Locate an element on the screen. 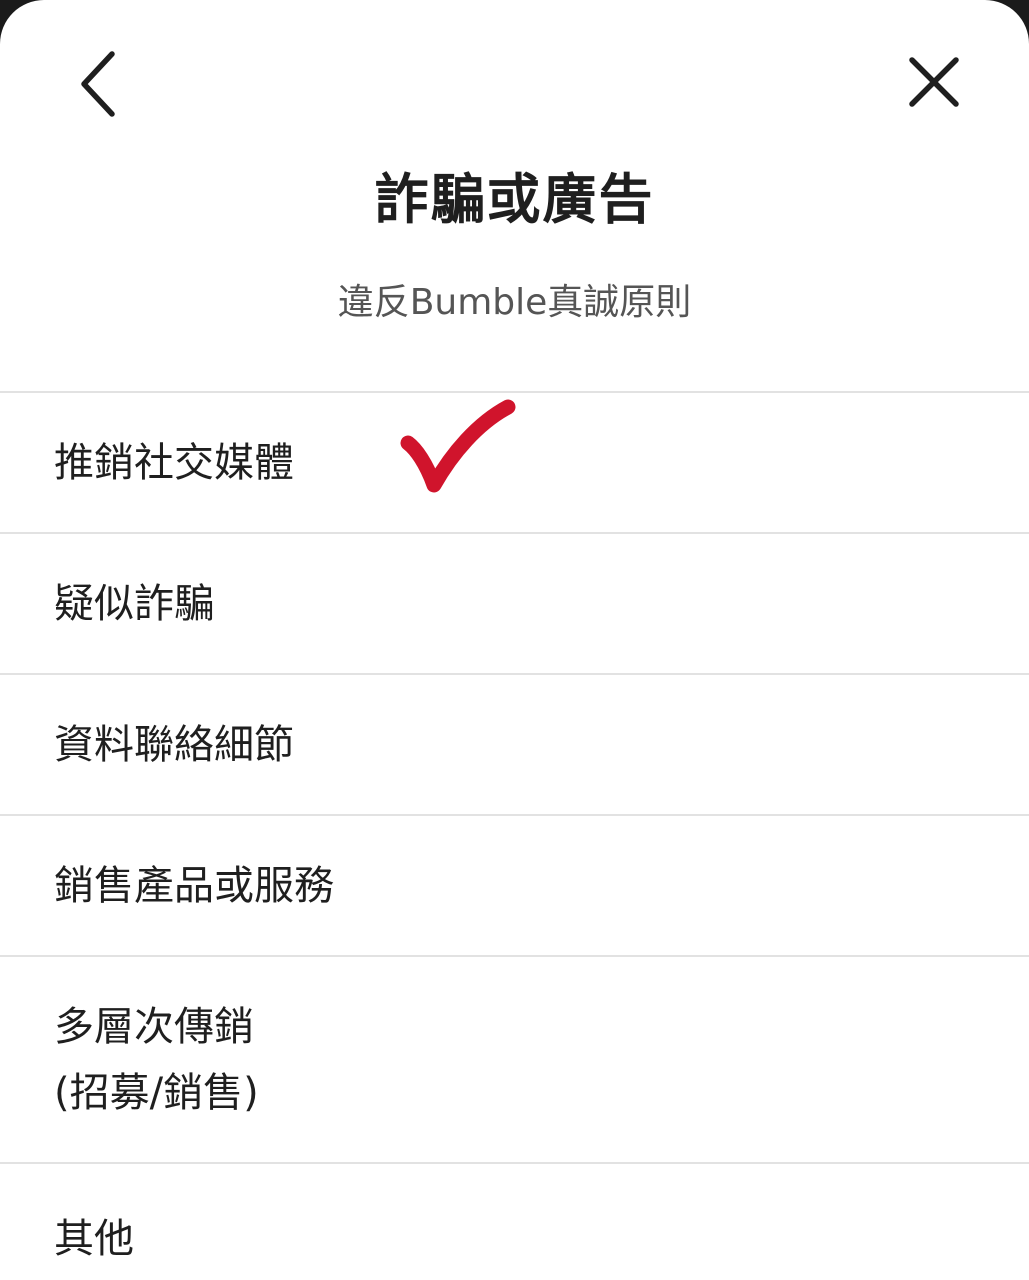 Image resolution: width=1029 pixels, height=1280 pixels. option-label: 疑似詐騙 is located at coordinates (134, 603).